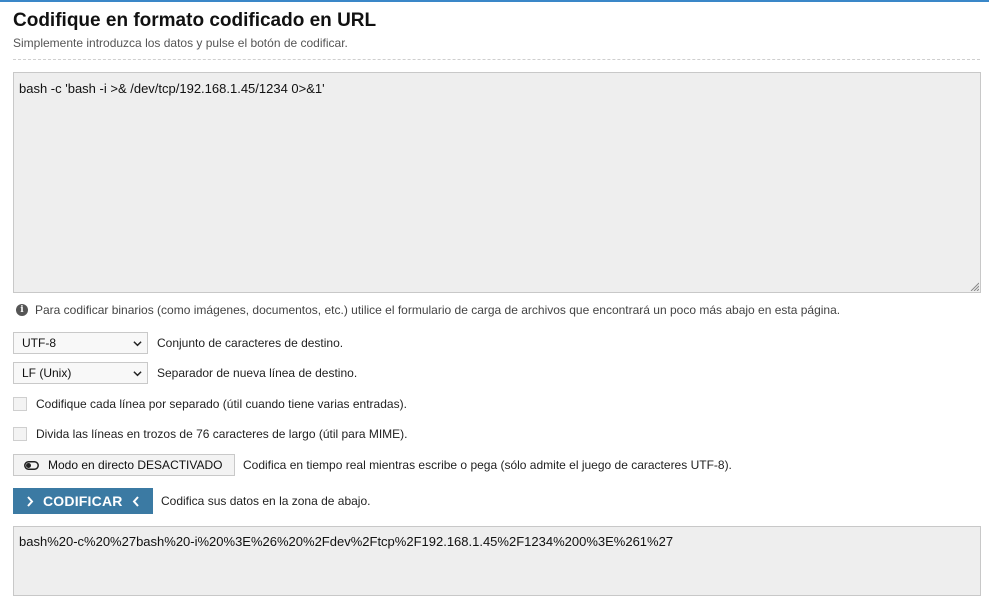  Describe the element at coordinates (39, 343) in the screenshot. I see `charset-selected: UTF-8` at that location.